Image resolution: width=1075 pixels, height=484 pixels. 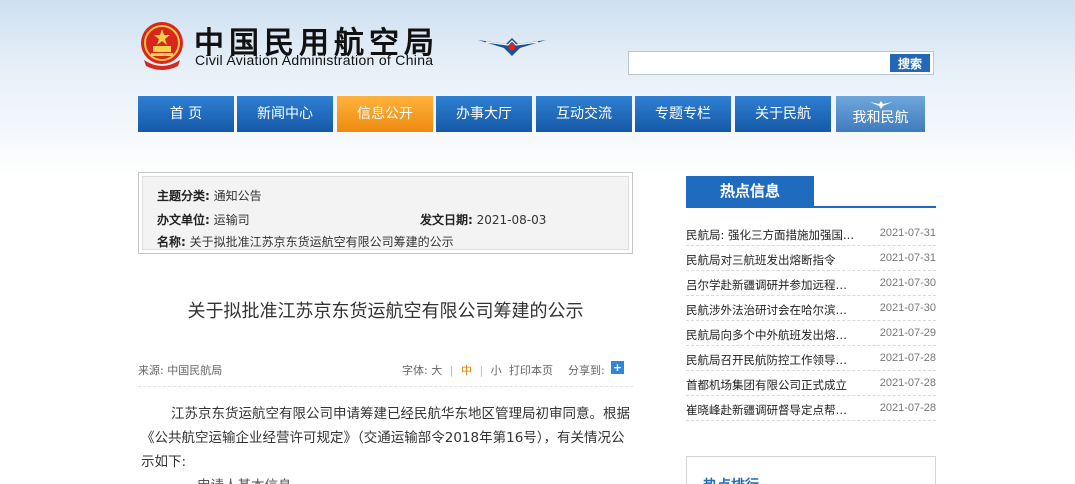 I want to click on share-plus-icon: +, so click(x=617, y=367).